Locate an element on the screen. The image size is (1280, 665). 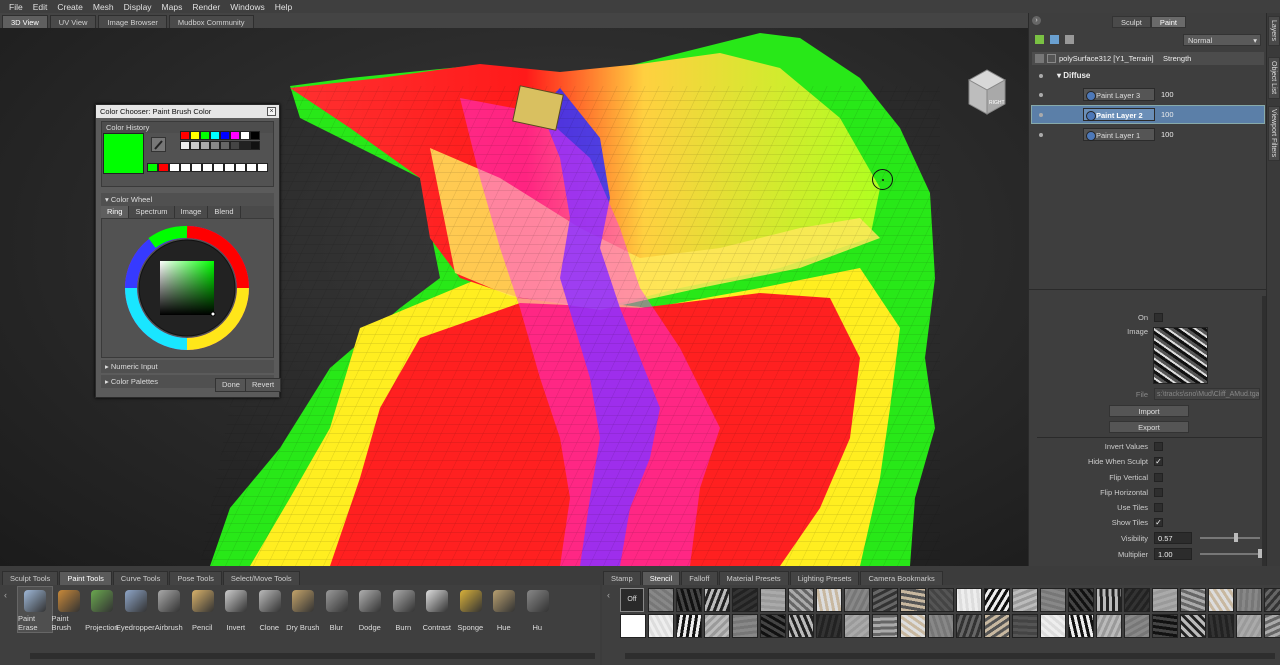
tab-material-presets: Material Presets is located at coordinates (753, 578).